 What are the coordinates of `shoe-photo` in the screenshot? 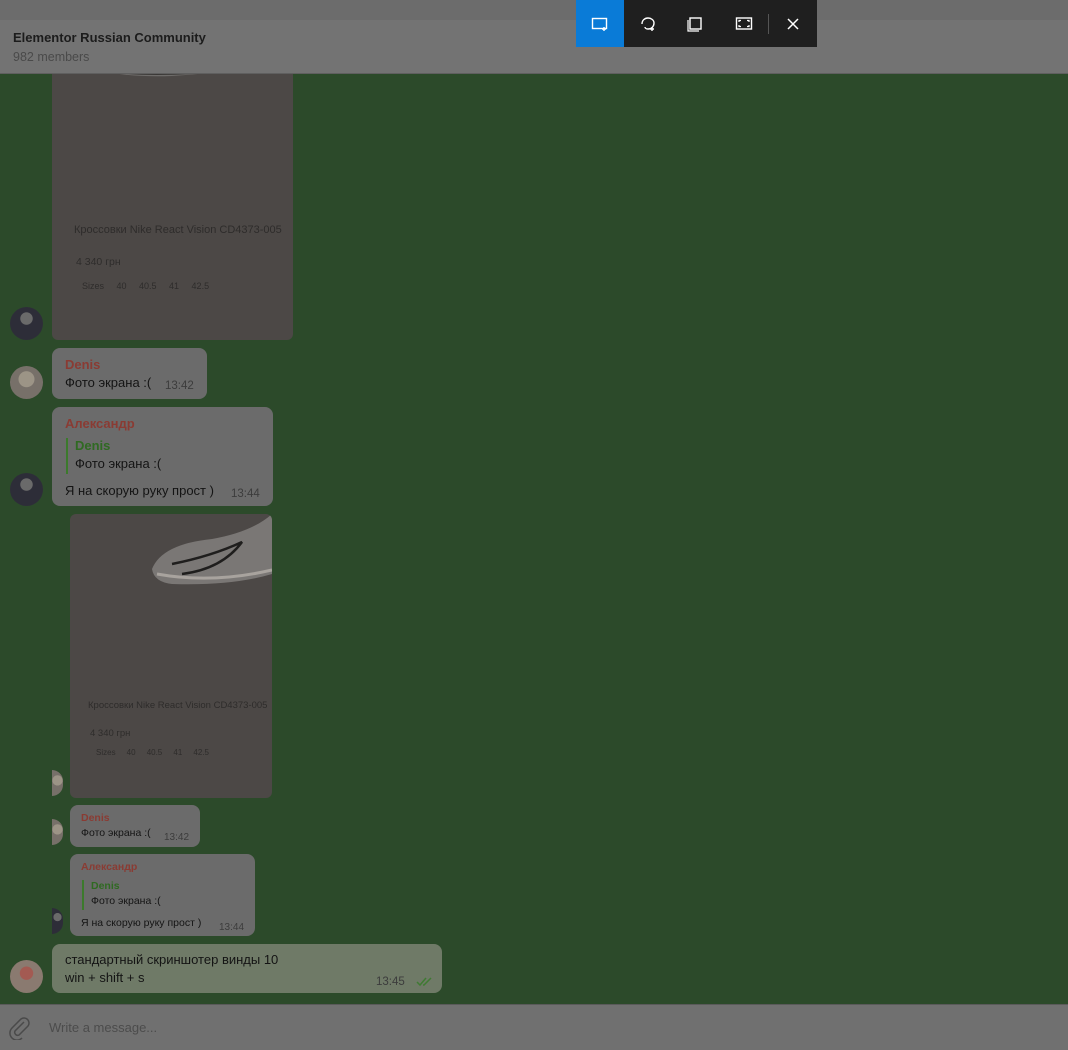 It's located at (212, 549).